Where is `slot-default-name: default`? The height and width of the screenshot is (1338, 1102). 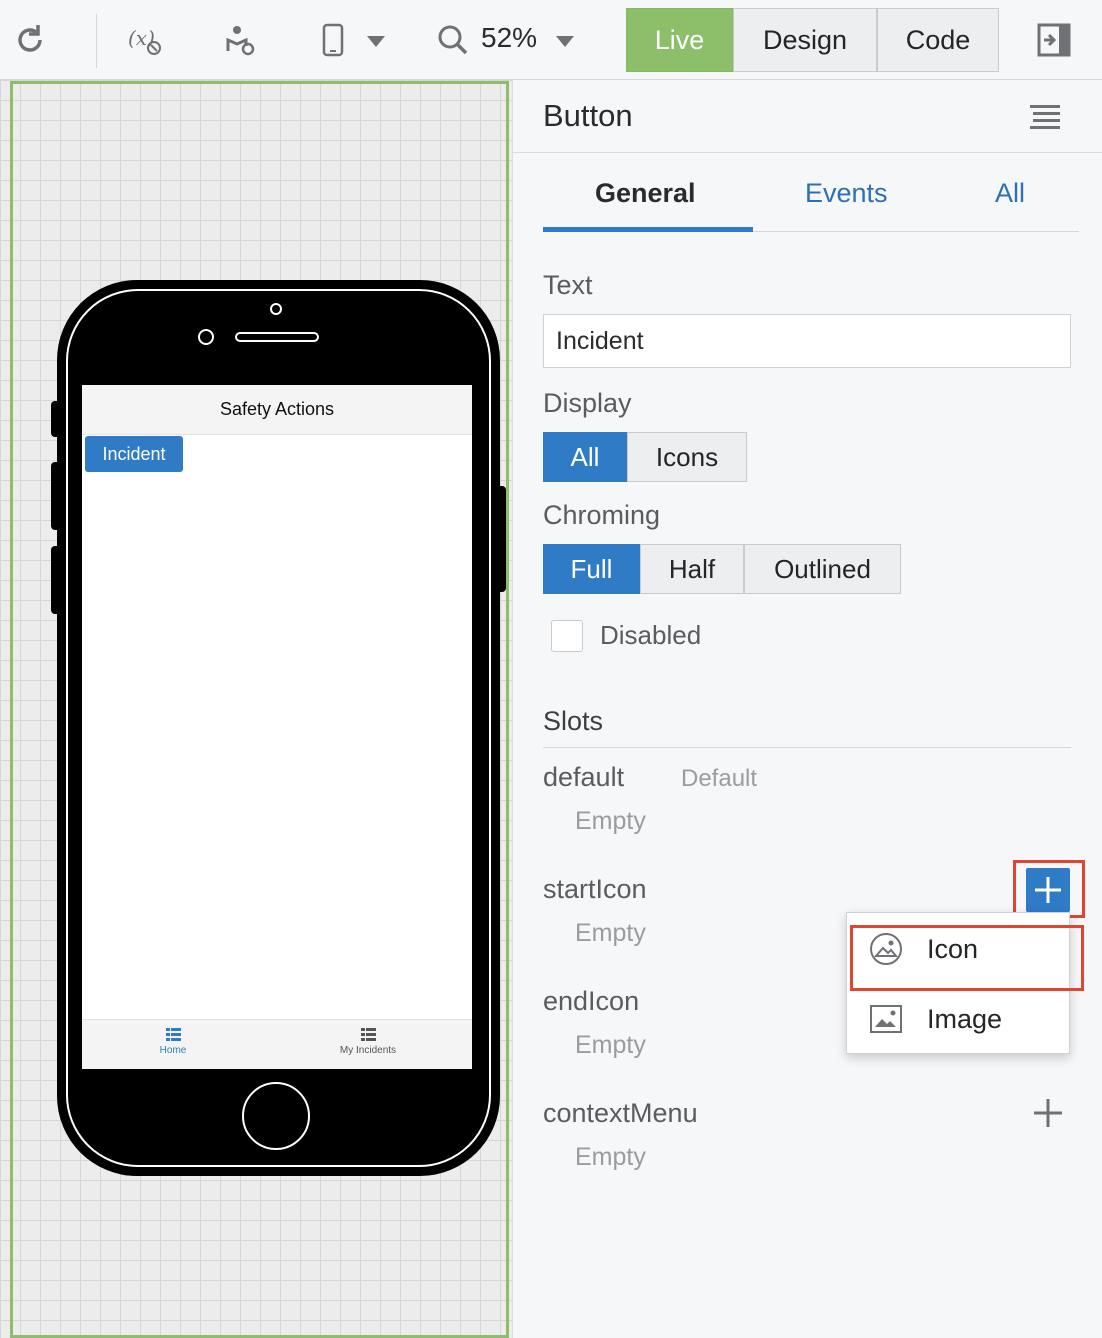
slot-default-name: default is located at coordinates (584, 777).